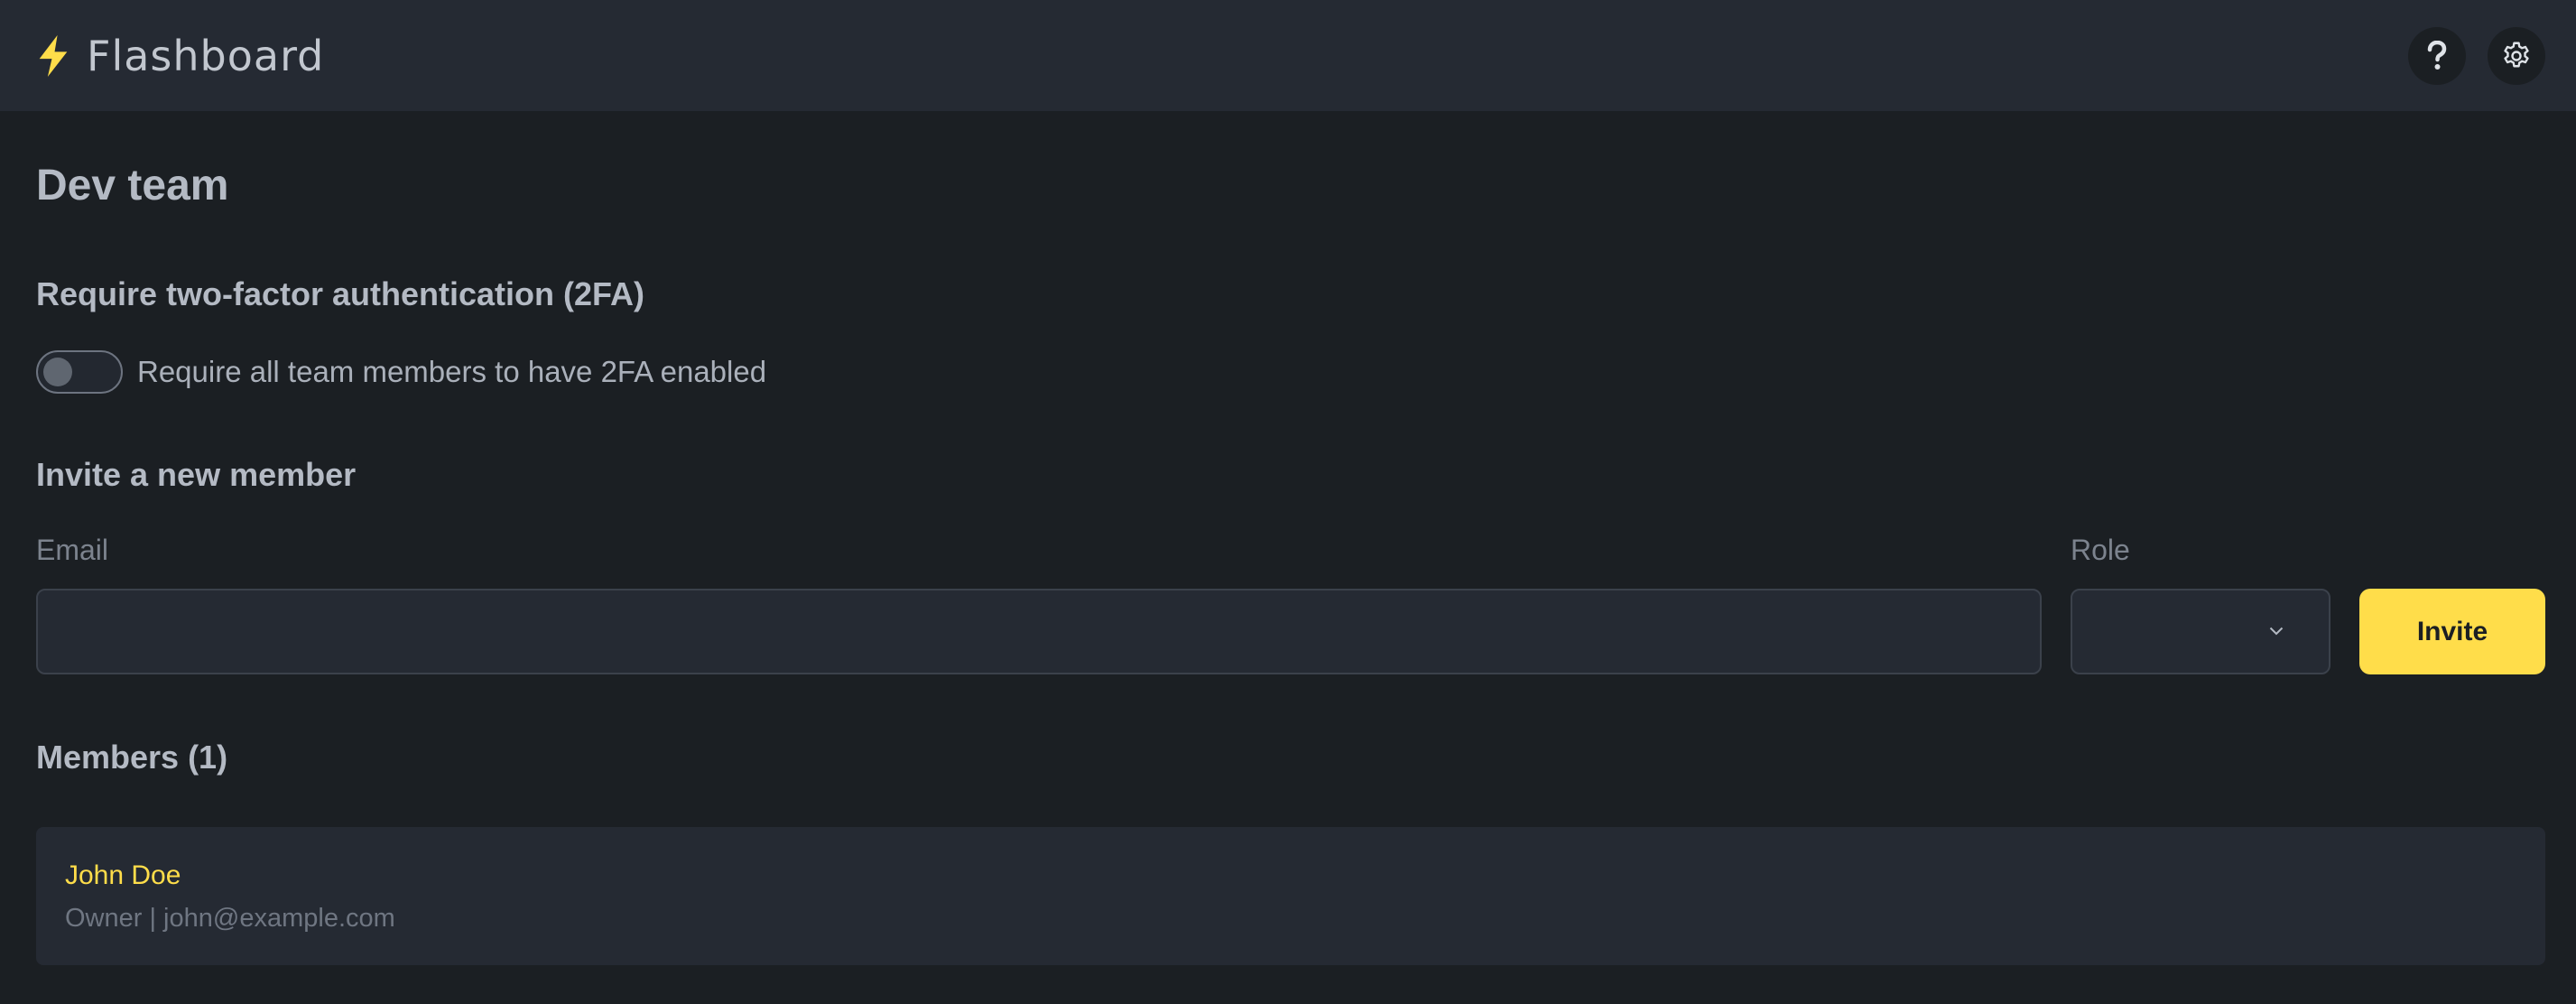  I want to click on top-actions, so click(2476, 55).